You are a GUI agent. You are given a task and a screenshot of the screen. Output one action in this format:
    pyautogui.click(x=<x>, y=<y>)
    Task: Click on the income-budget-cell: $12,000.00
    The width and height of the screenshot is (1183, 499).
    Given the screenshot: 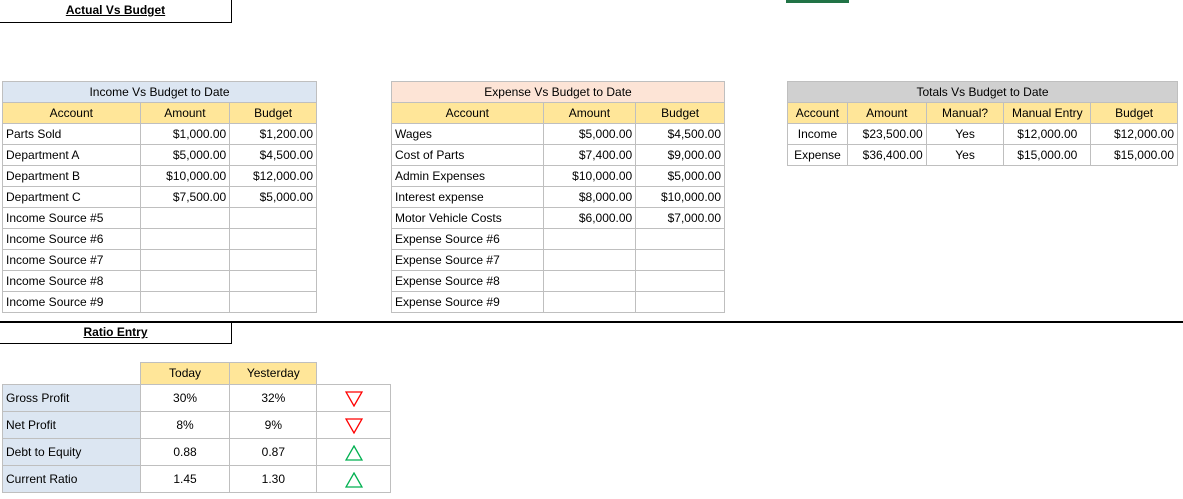 What is the action you would take?
    pyautogui.click(x=273, y=176)
    